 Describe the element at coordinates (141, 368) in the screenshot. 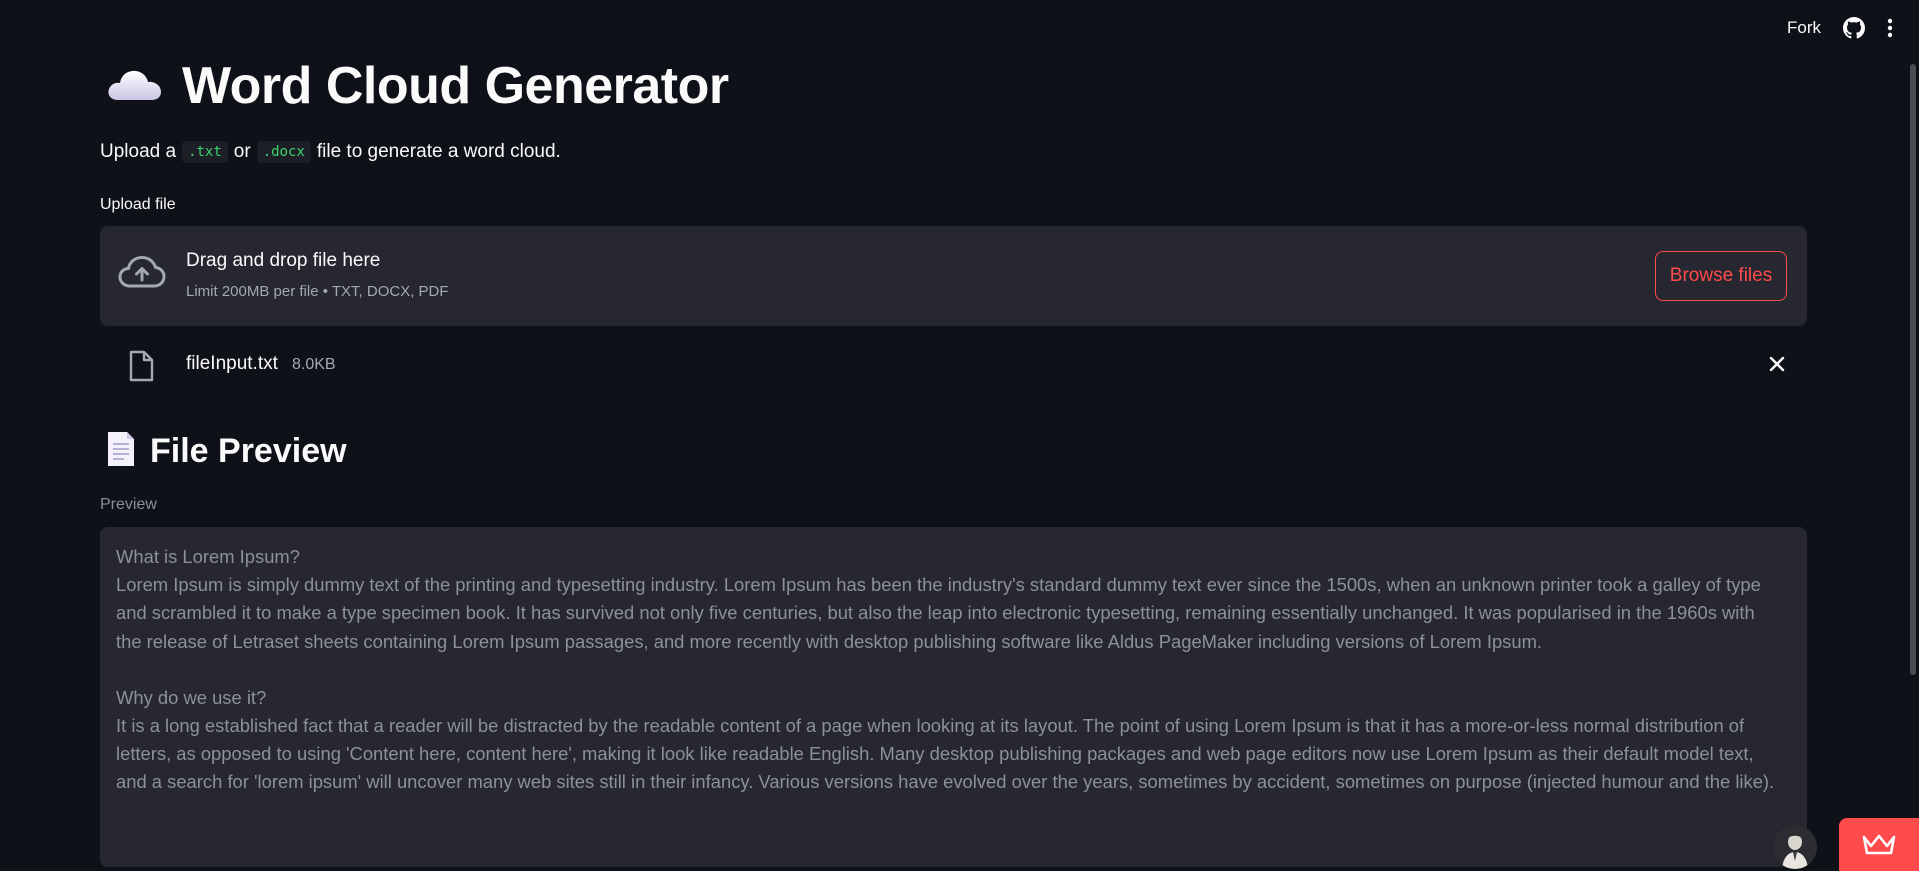

I see `file-icon` at that location.